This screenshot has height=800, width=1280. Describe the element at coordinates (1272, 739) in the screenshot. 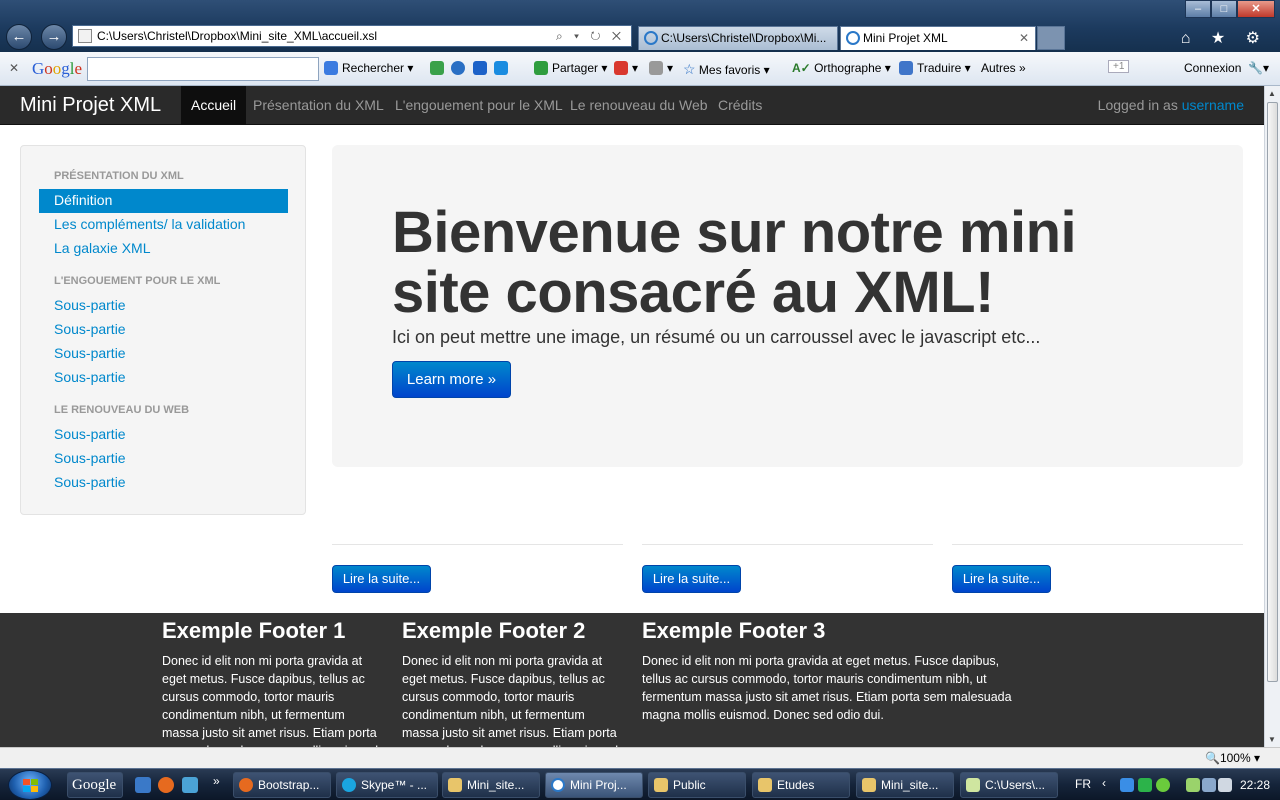

I see `scroll-down-icon: ▼` at that location.